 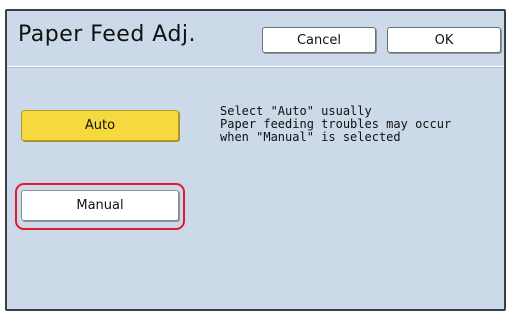 I want to click on manual-button: Manual, so click(x=100, y=205).